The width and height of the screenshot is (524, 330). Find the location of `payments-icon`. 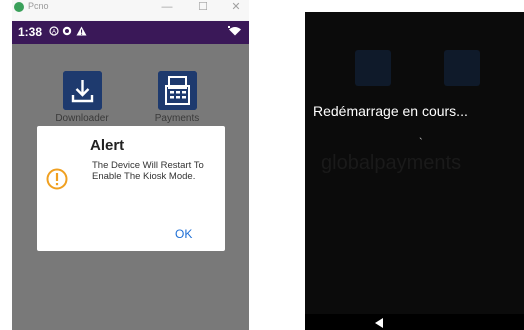

payments-icon is located at coordinates (177, 90).